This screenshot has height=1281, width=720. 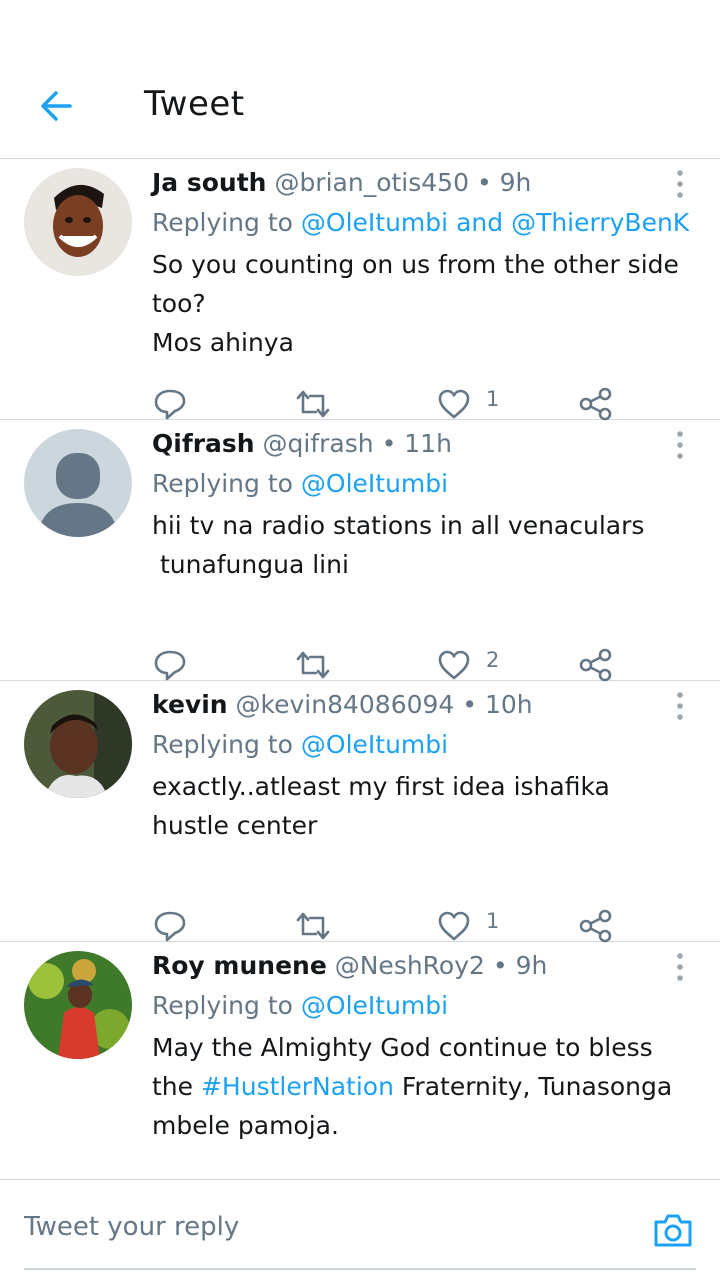 I want to click on tweet-line: hustle center, so click(x=235, y=825).